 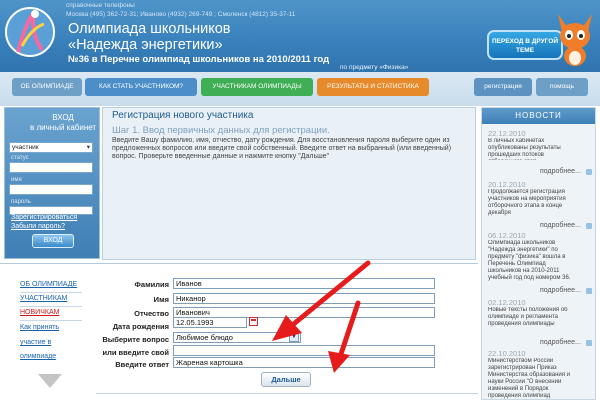 What do you see at coordinates (25, 147) in the screenshot?
I see `role-select-value: участник` at bounding box center [25, 147].